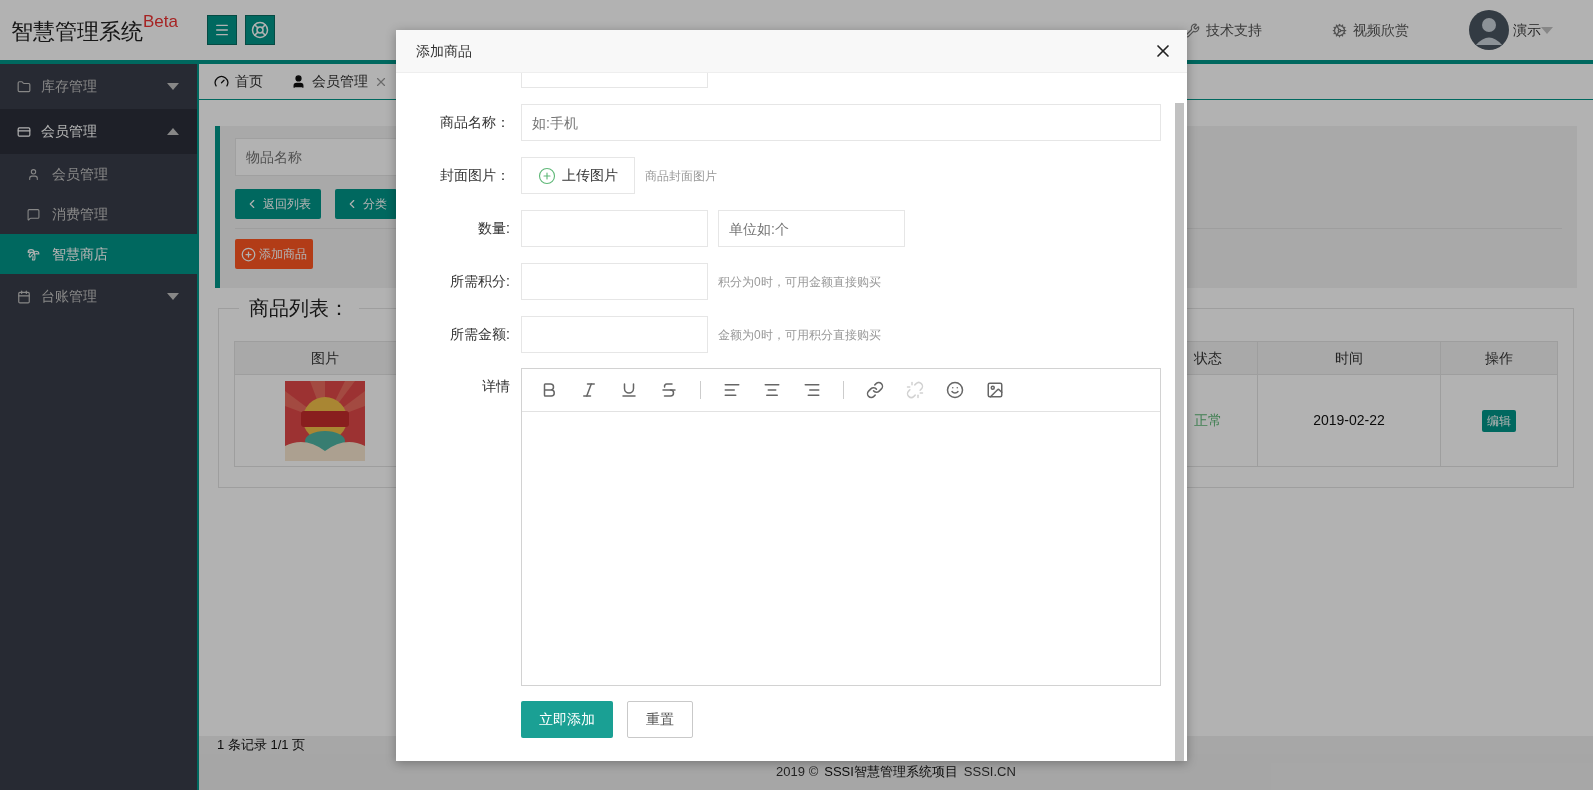  Describe the element at coordinates (1527, 30) in the screenshot. I see `user-name: 演示` at that location.